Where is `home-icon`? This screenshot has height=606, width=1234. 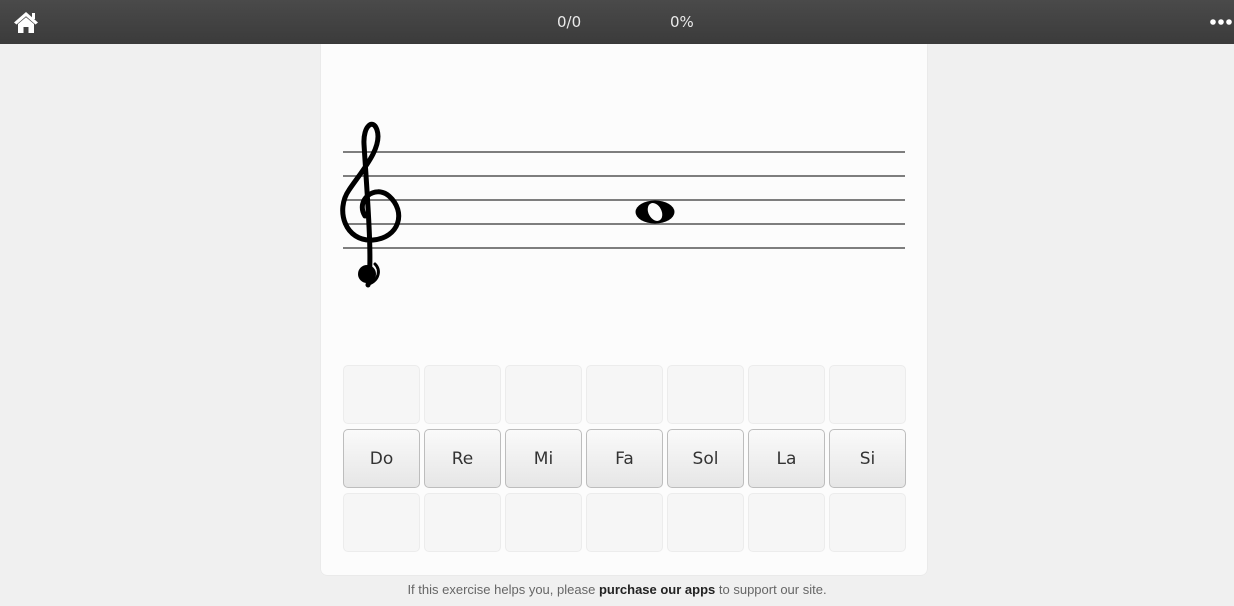
home-icon is located at coordinates (26, 22).